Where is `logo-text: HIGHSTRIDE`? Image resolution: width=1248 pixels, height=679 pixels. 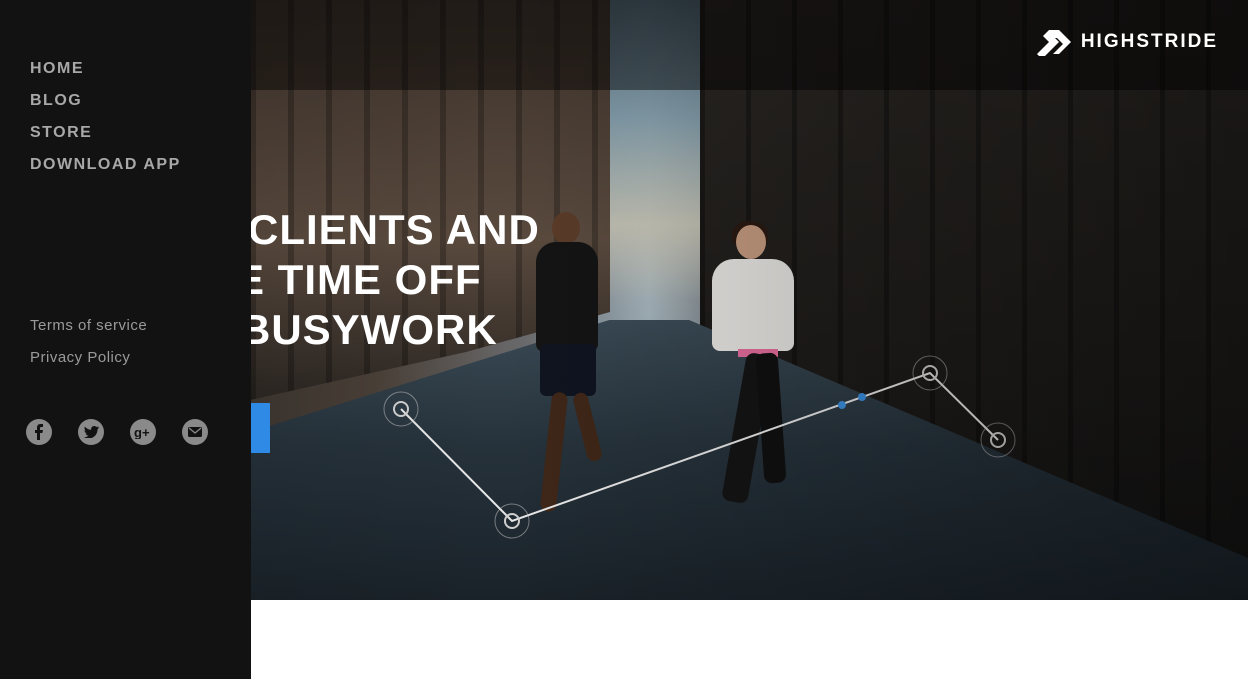
logo-text: HIGHSTRIDE is located at coordinates (1149, 41).